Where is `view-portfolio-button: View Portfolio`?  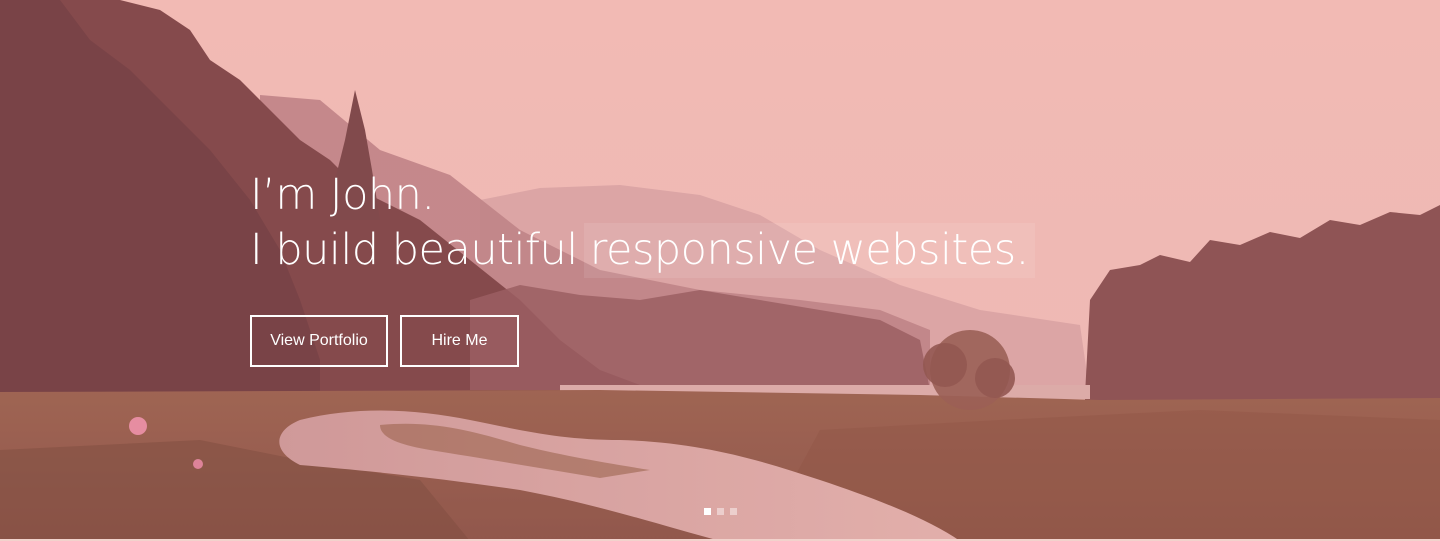 view-portfolio-button: View Portfolio is located at coordinates (319, 341).